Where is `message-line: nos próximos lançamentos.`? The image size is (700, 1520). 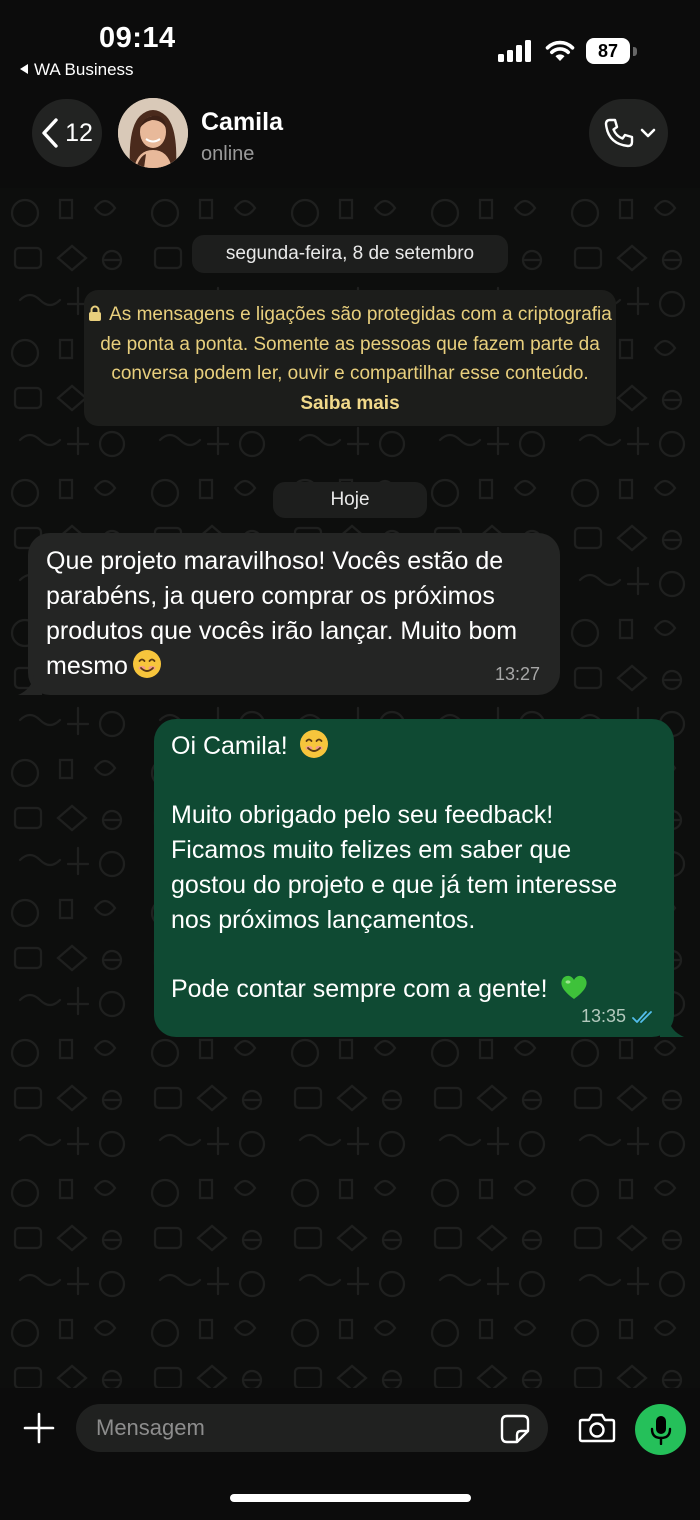 message-line: nos próximos lançamentos. is located at coordinates (323, 920).